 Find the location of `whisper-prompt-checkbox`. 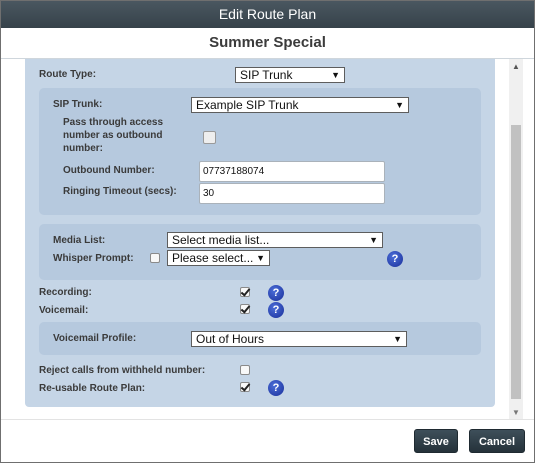

whisper-prompt-checkbox is located at coordinates (155, 258).